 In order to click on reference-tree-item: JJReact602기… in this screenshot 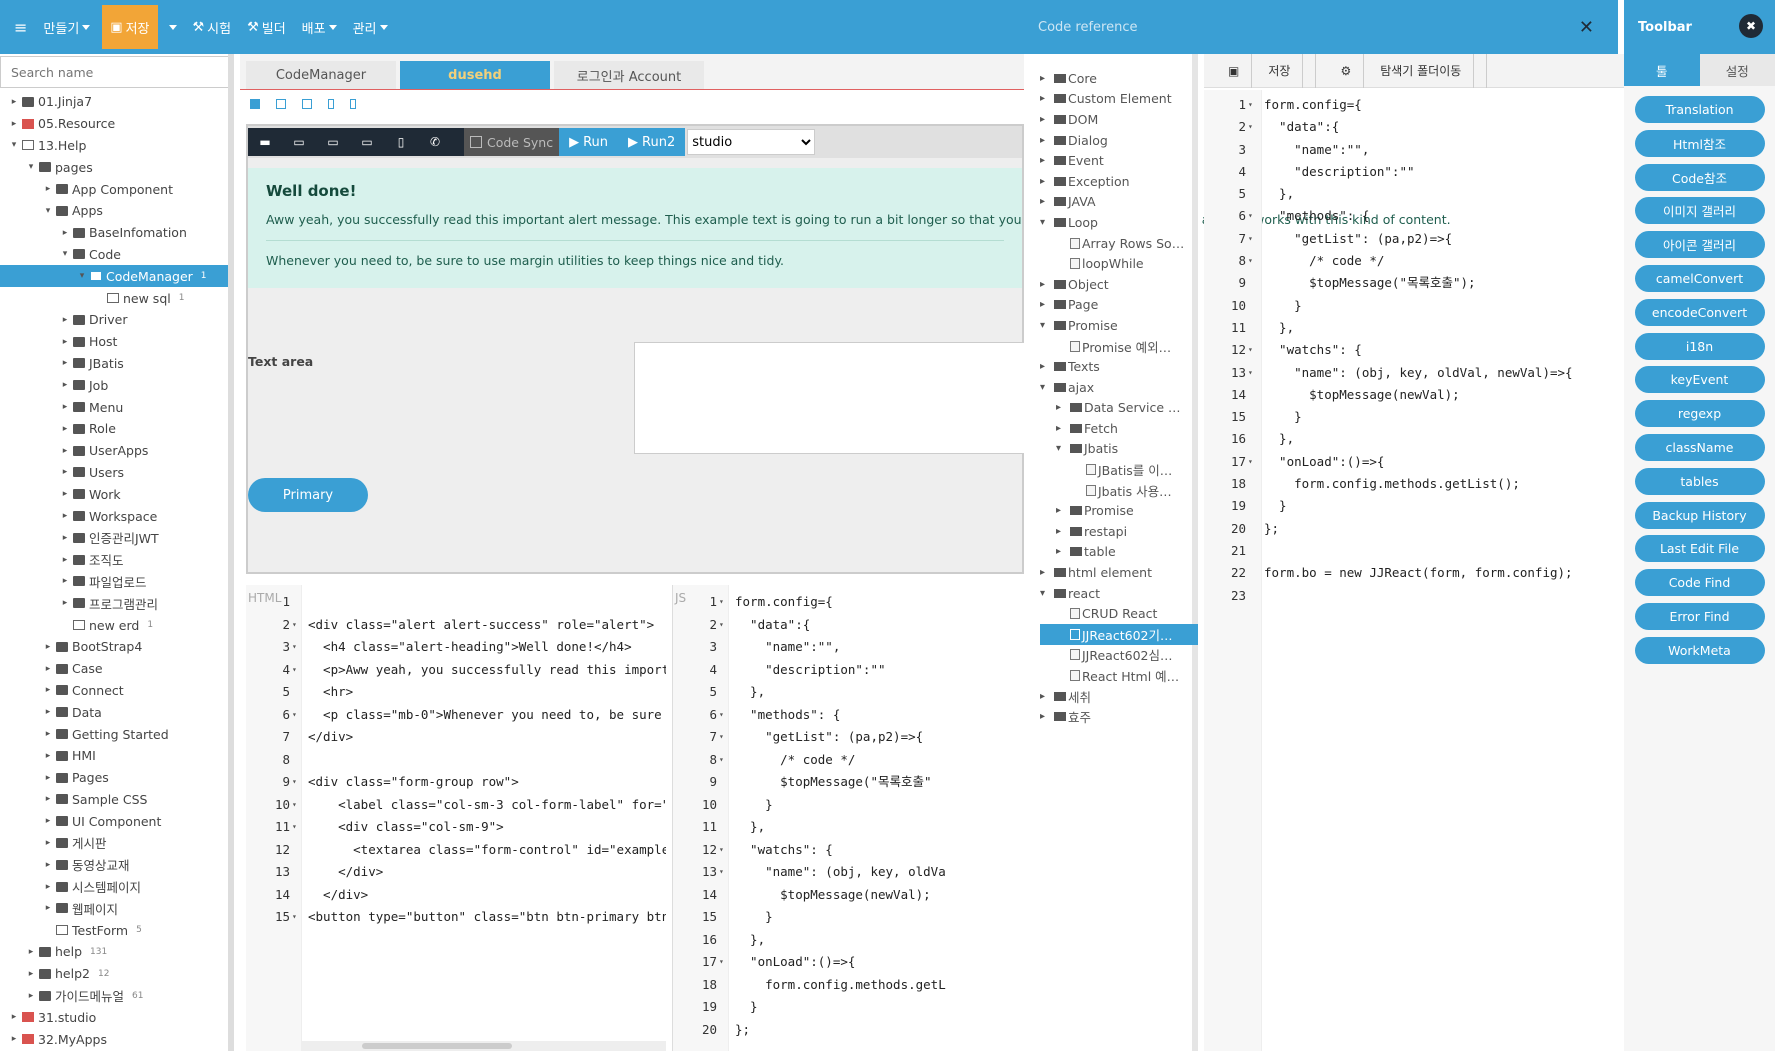, I will do `click(1119, 634)`.